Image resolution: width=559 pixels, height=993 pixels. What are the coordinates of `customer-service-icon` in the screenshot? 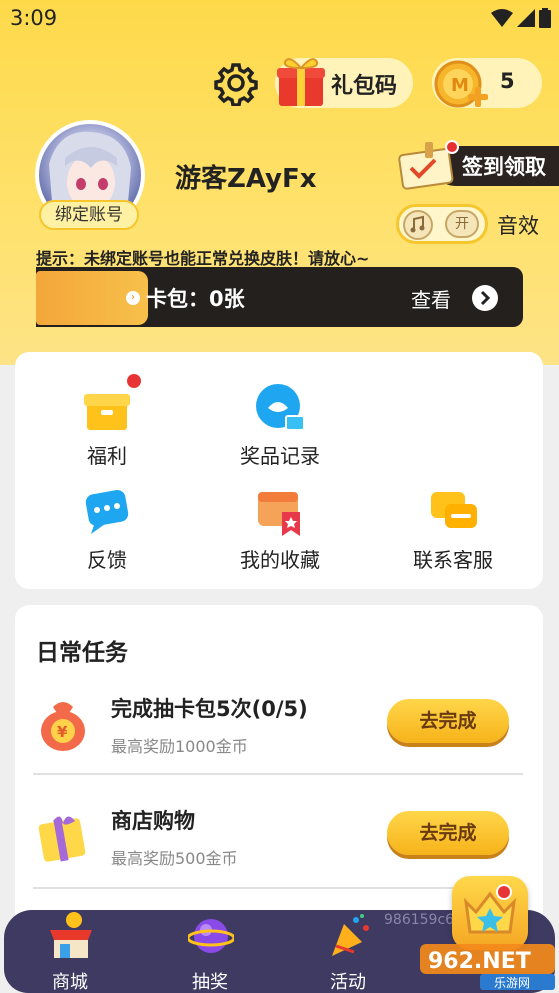 It's located at (454, 510).